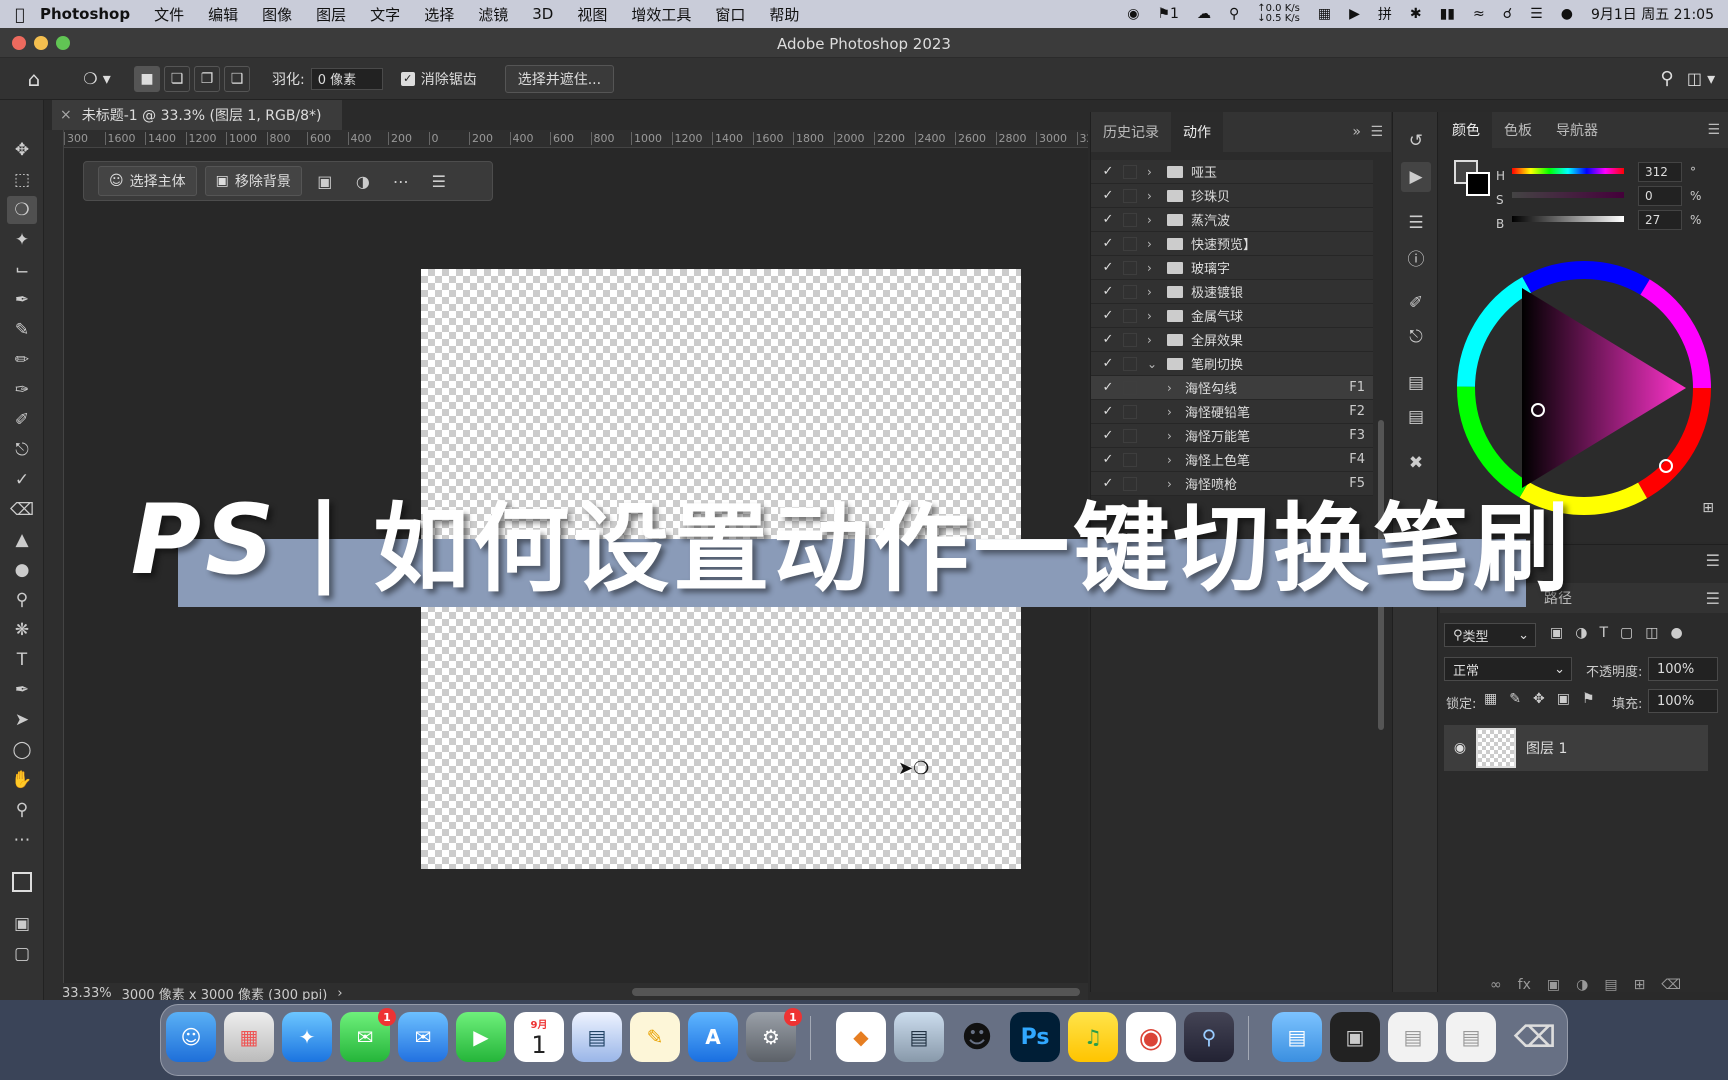  What do you see at coordinates (1355, 1037) in the screenshot?
I see `recent-window-icon-1: ▣` at bounding box center [1355, 1037].